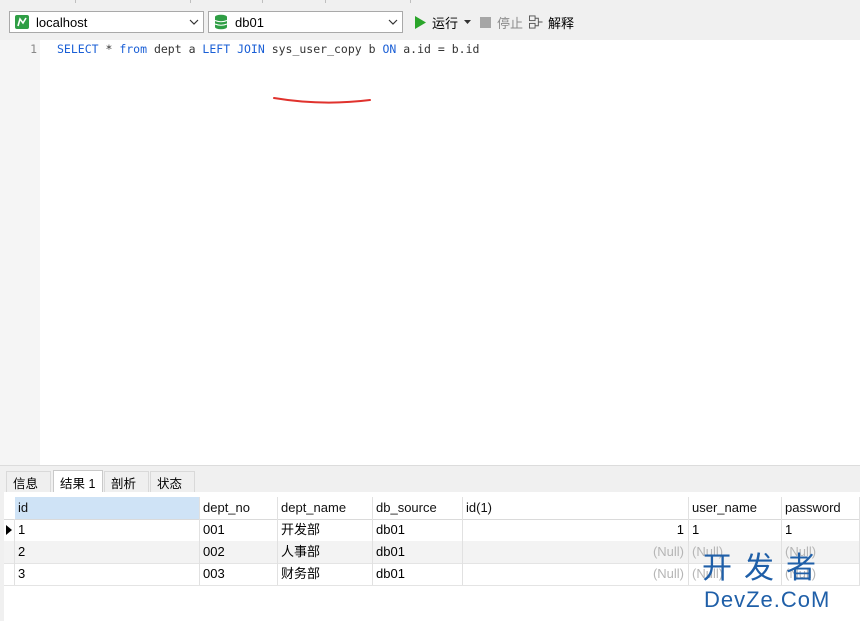 Image resolution: width=860 pixels, height=621 pixels. I want to click on line-number: 1, so click(33, 49).